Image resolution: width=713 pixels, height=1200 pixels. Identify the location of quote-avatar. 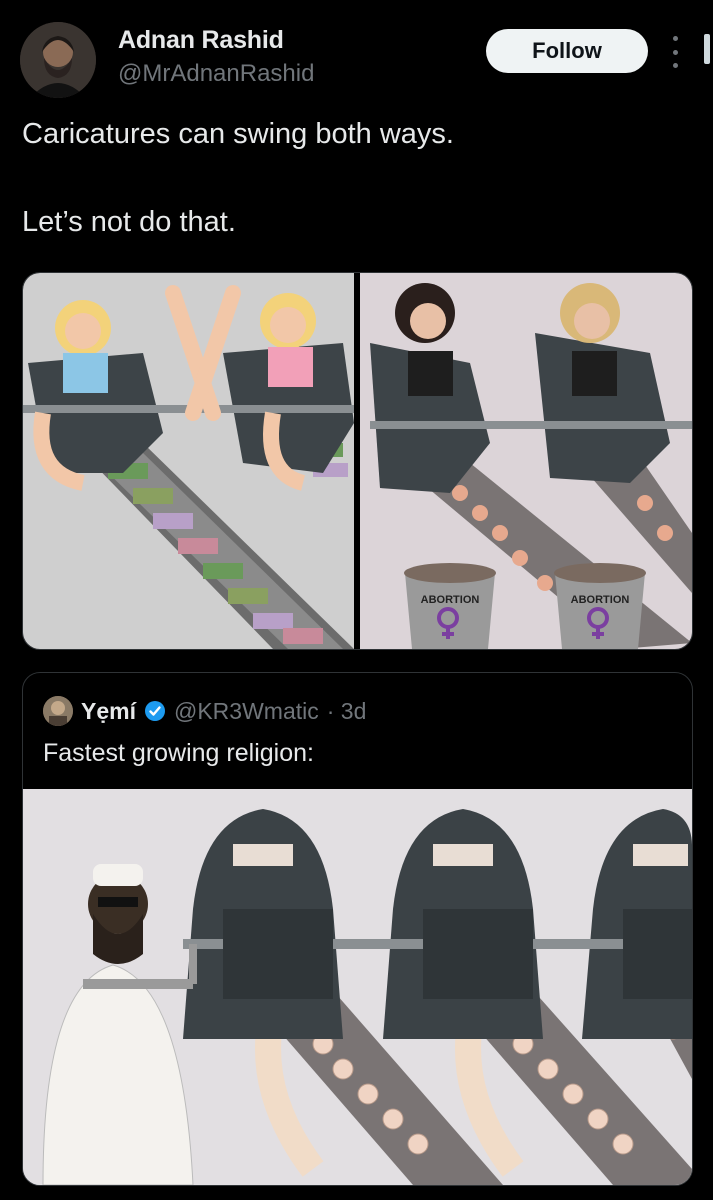
(58, 711).